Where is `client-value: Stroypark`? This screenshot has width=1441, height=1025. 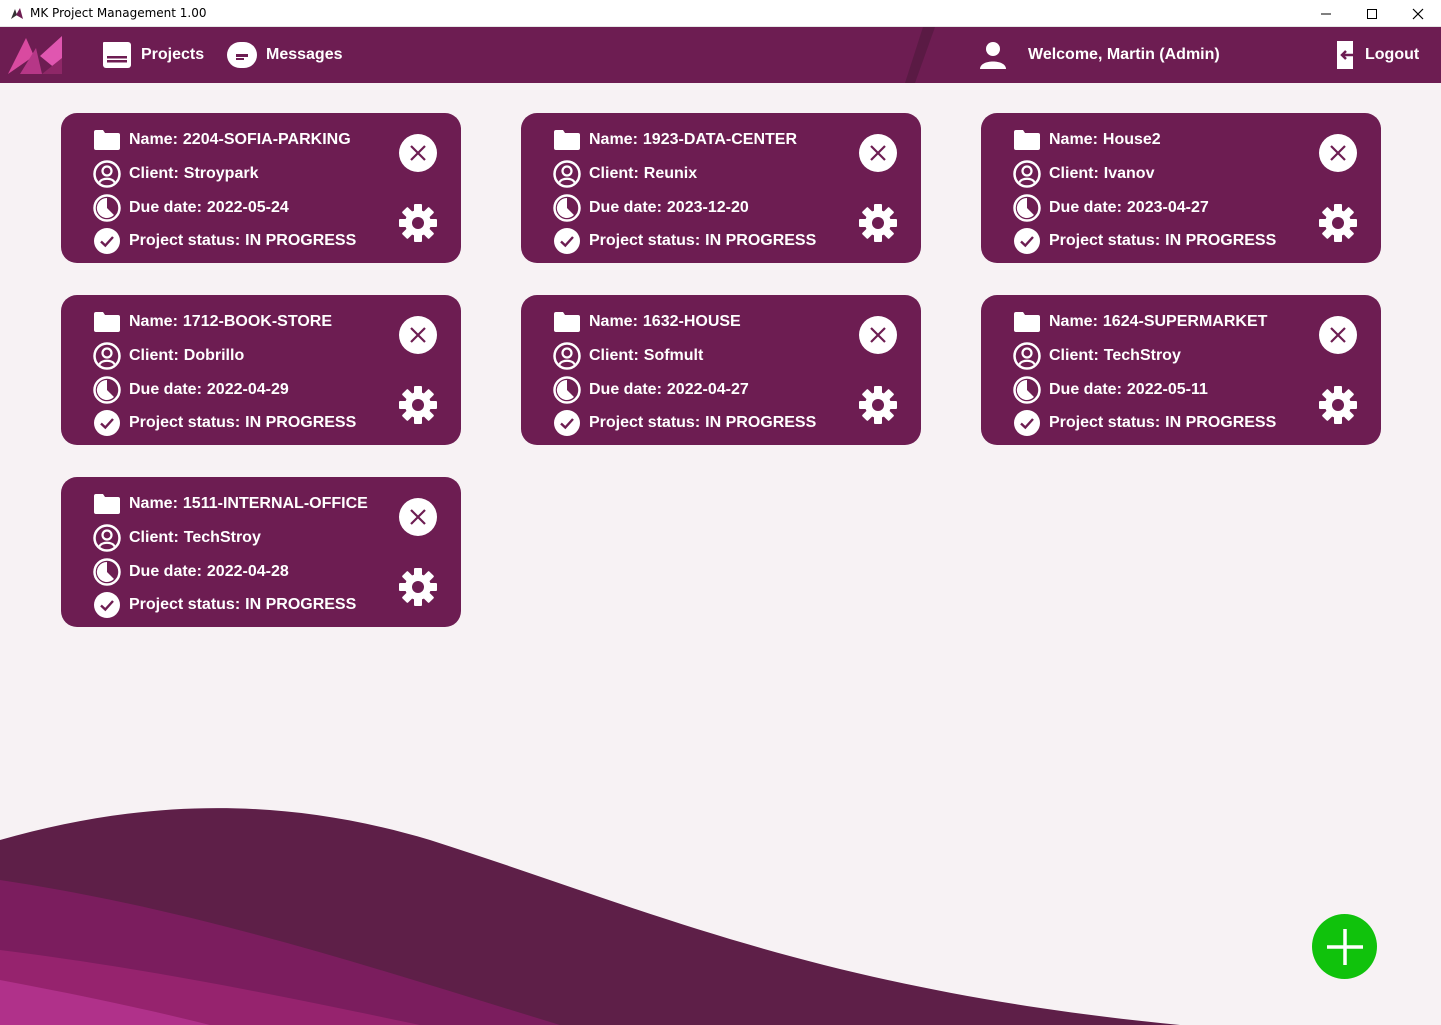
client-value: Stroypark is located at coordinates (221, 173).